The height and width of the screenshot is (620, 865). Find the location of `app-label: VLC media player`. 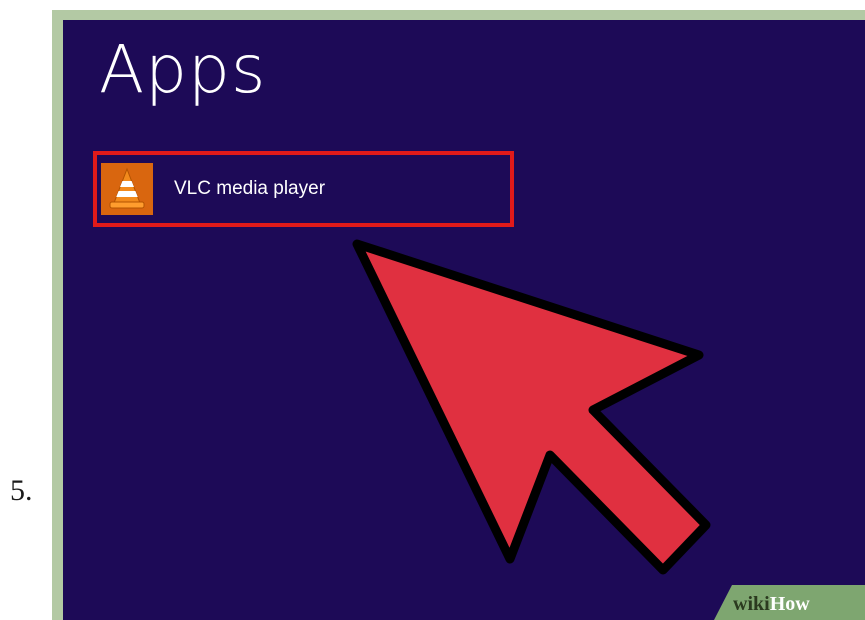

app-label: VLC media player is located at coordinates (250, 188).